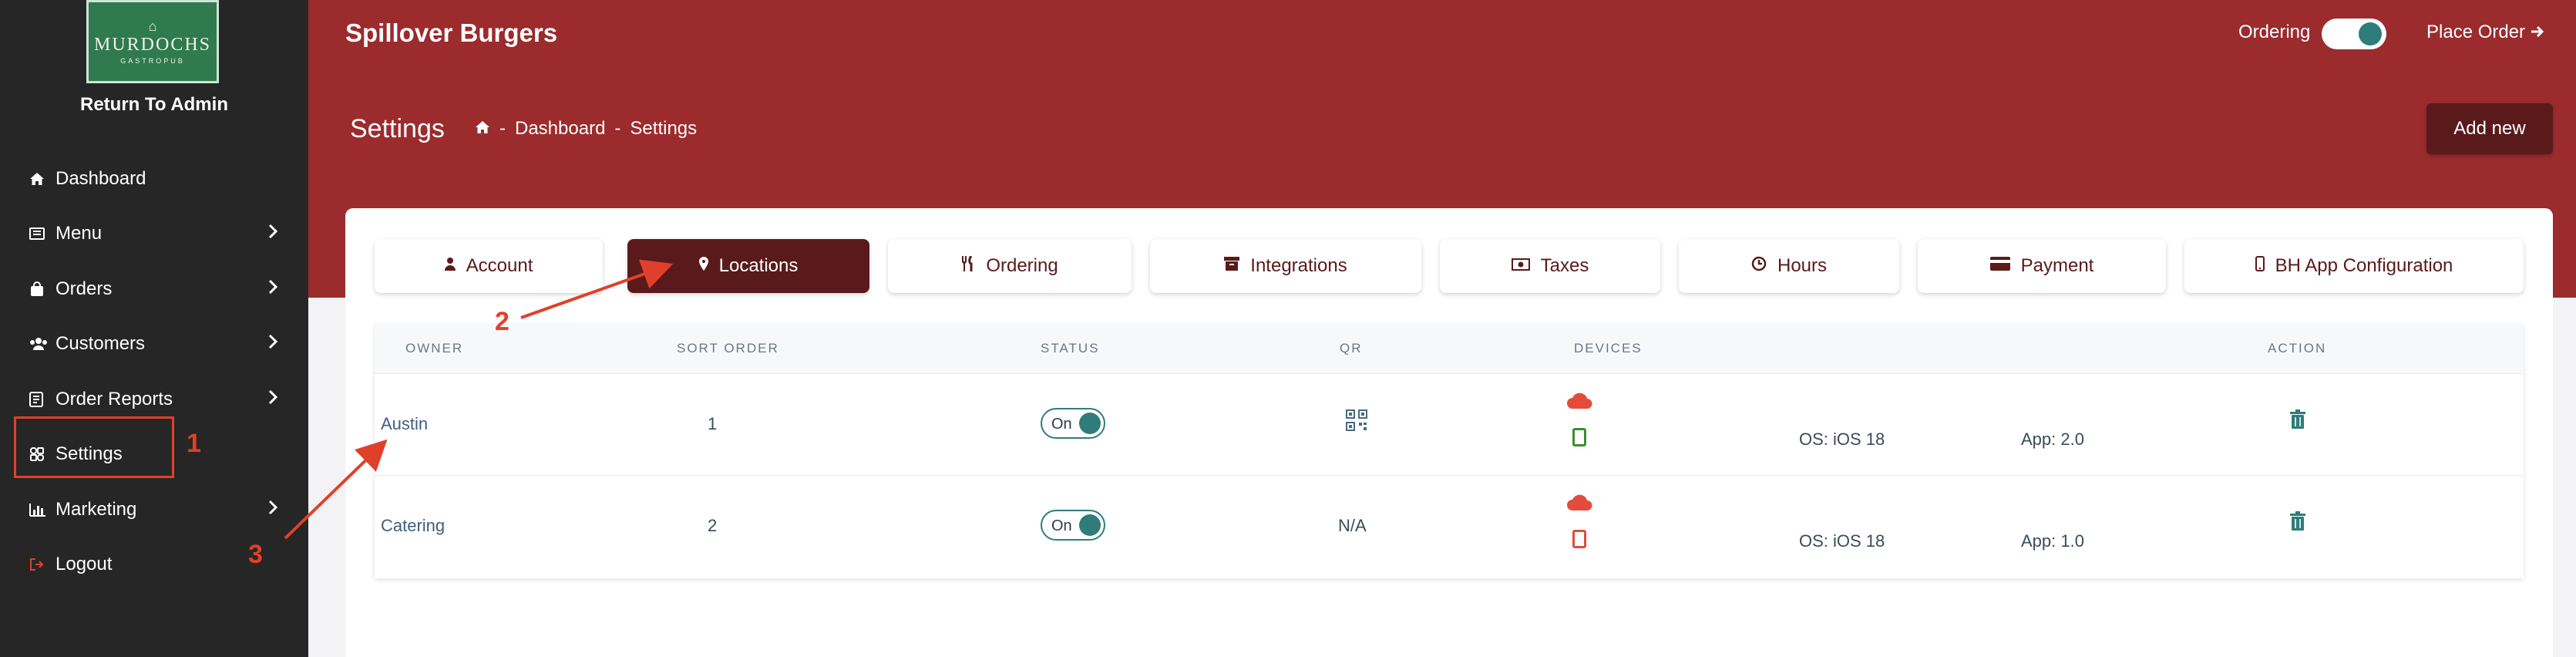 The image size is (2576, 657). I want to click on arrow-to-locations-tab, so click(597, 289).